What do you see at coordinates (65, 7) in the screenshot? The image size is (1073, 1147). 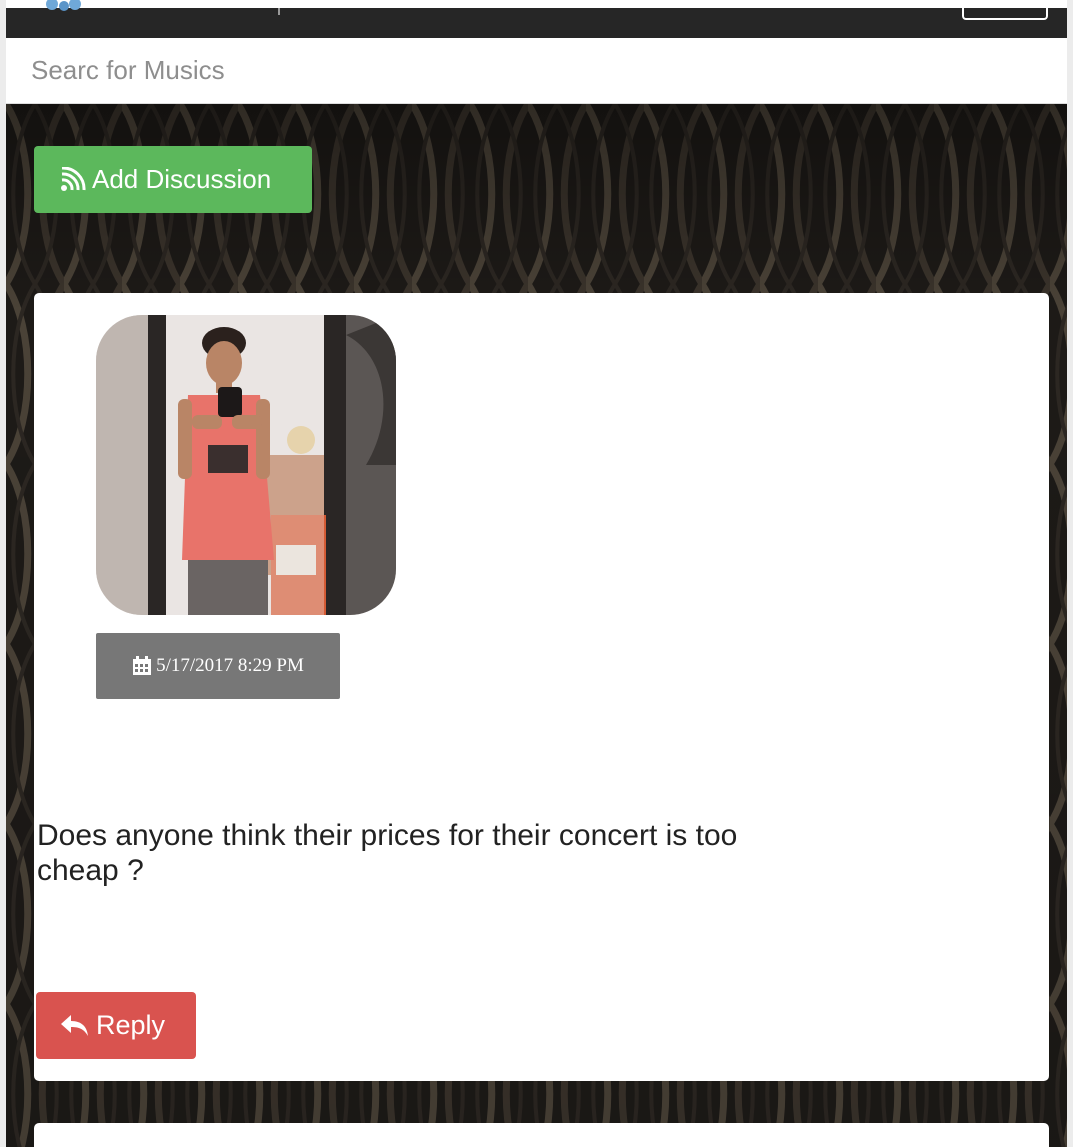 I see `logo-icon` at bounding box center [65, 7].